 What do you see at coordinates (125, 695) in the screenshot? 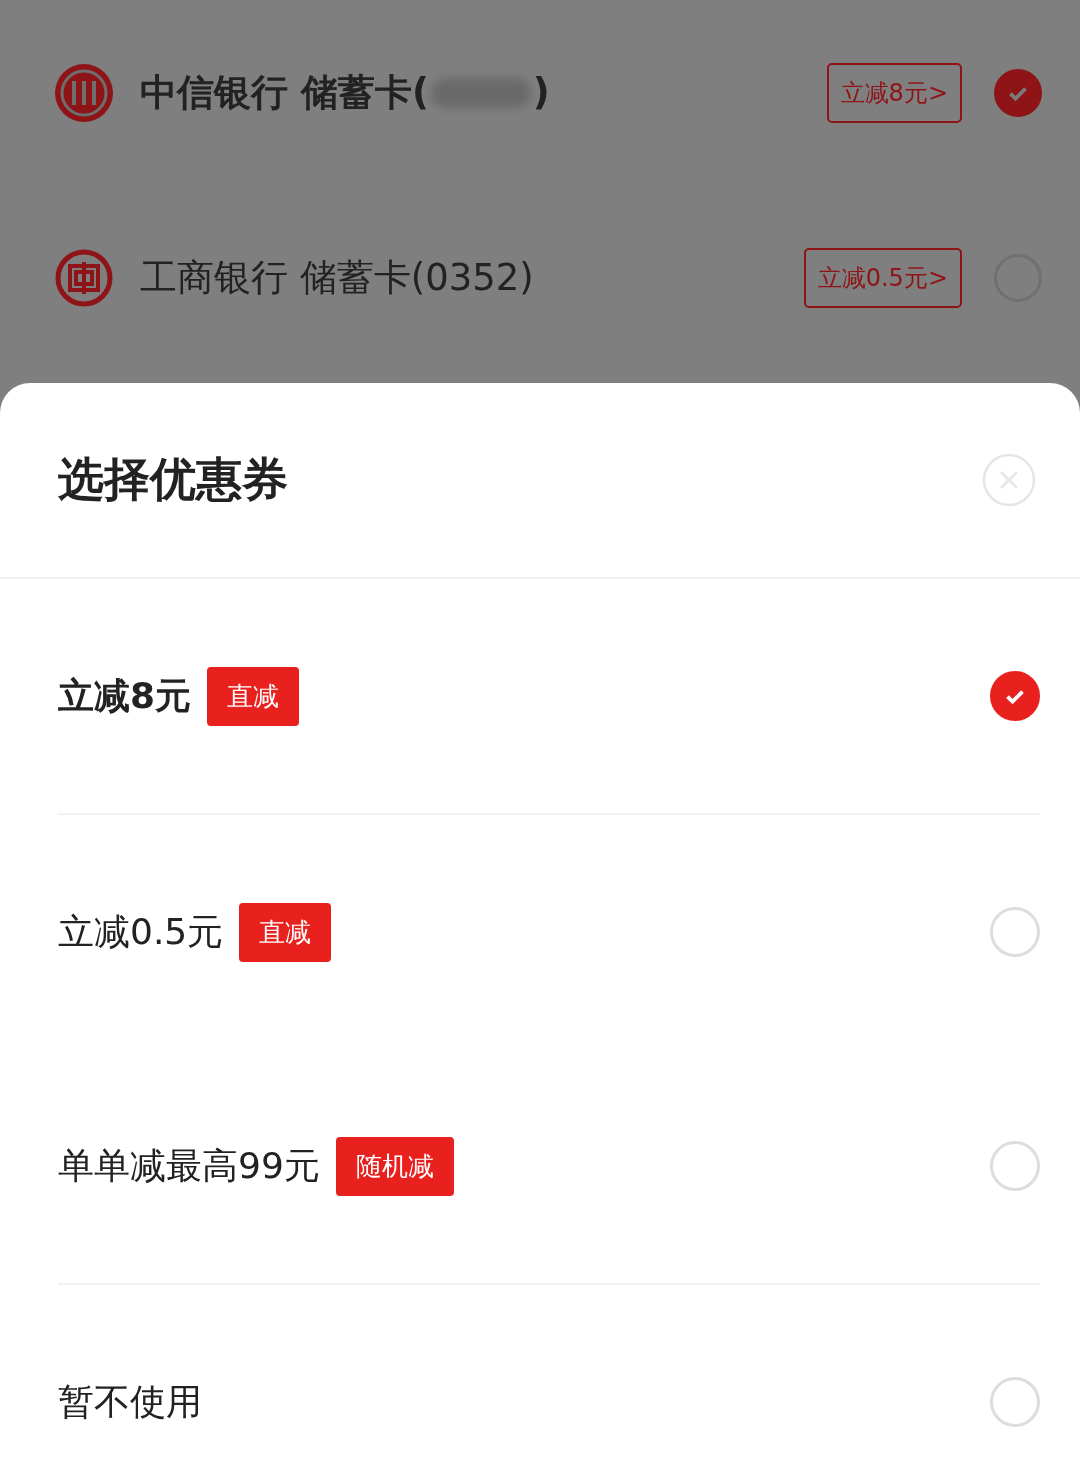
I see `coupon-label: 立减8元` at bounding box center [125, 695].